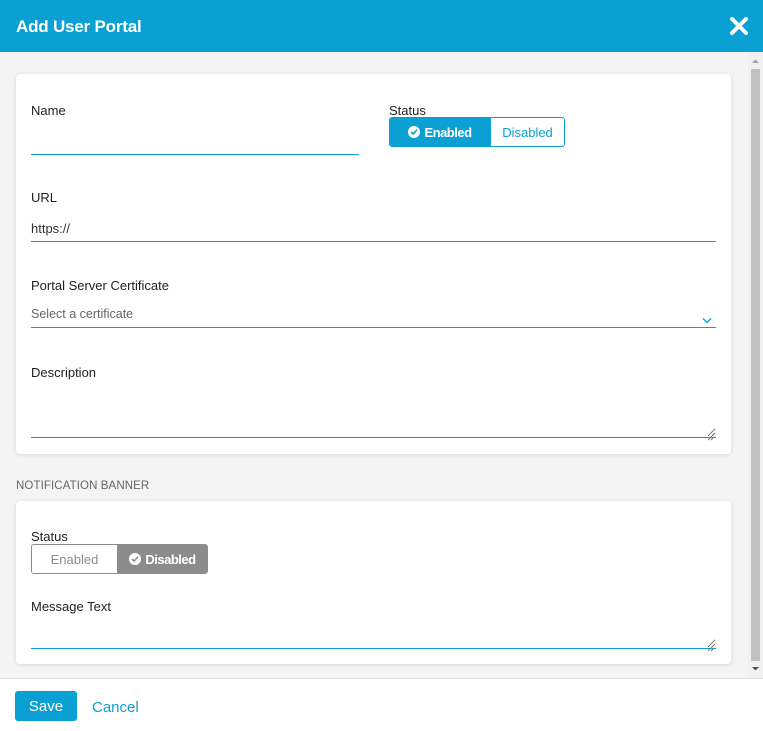 The width and height of the screenshot is (763, 731). I want to click on banner-enabled-label: Enabled, so click(74, 559).